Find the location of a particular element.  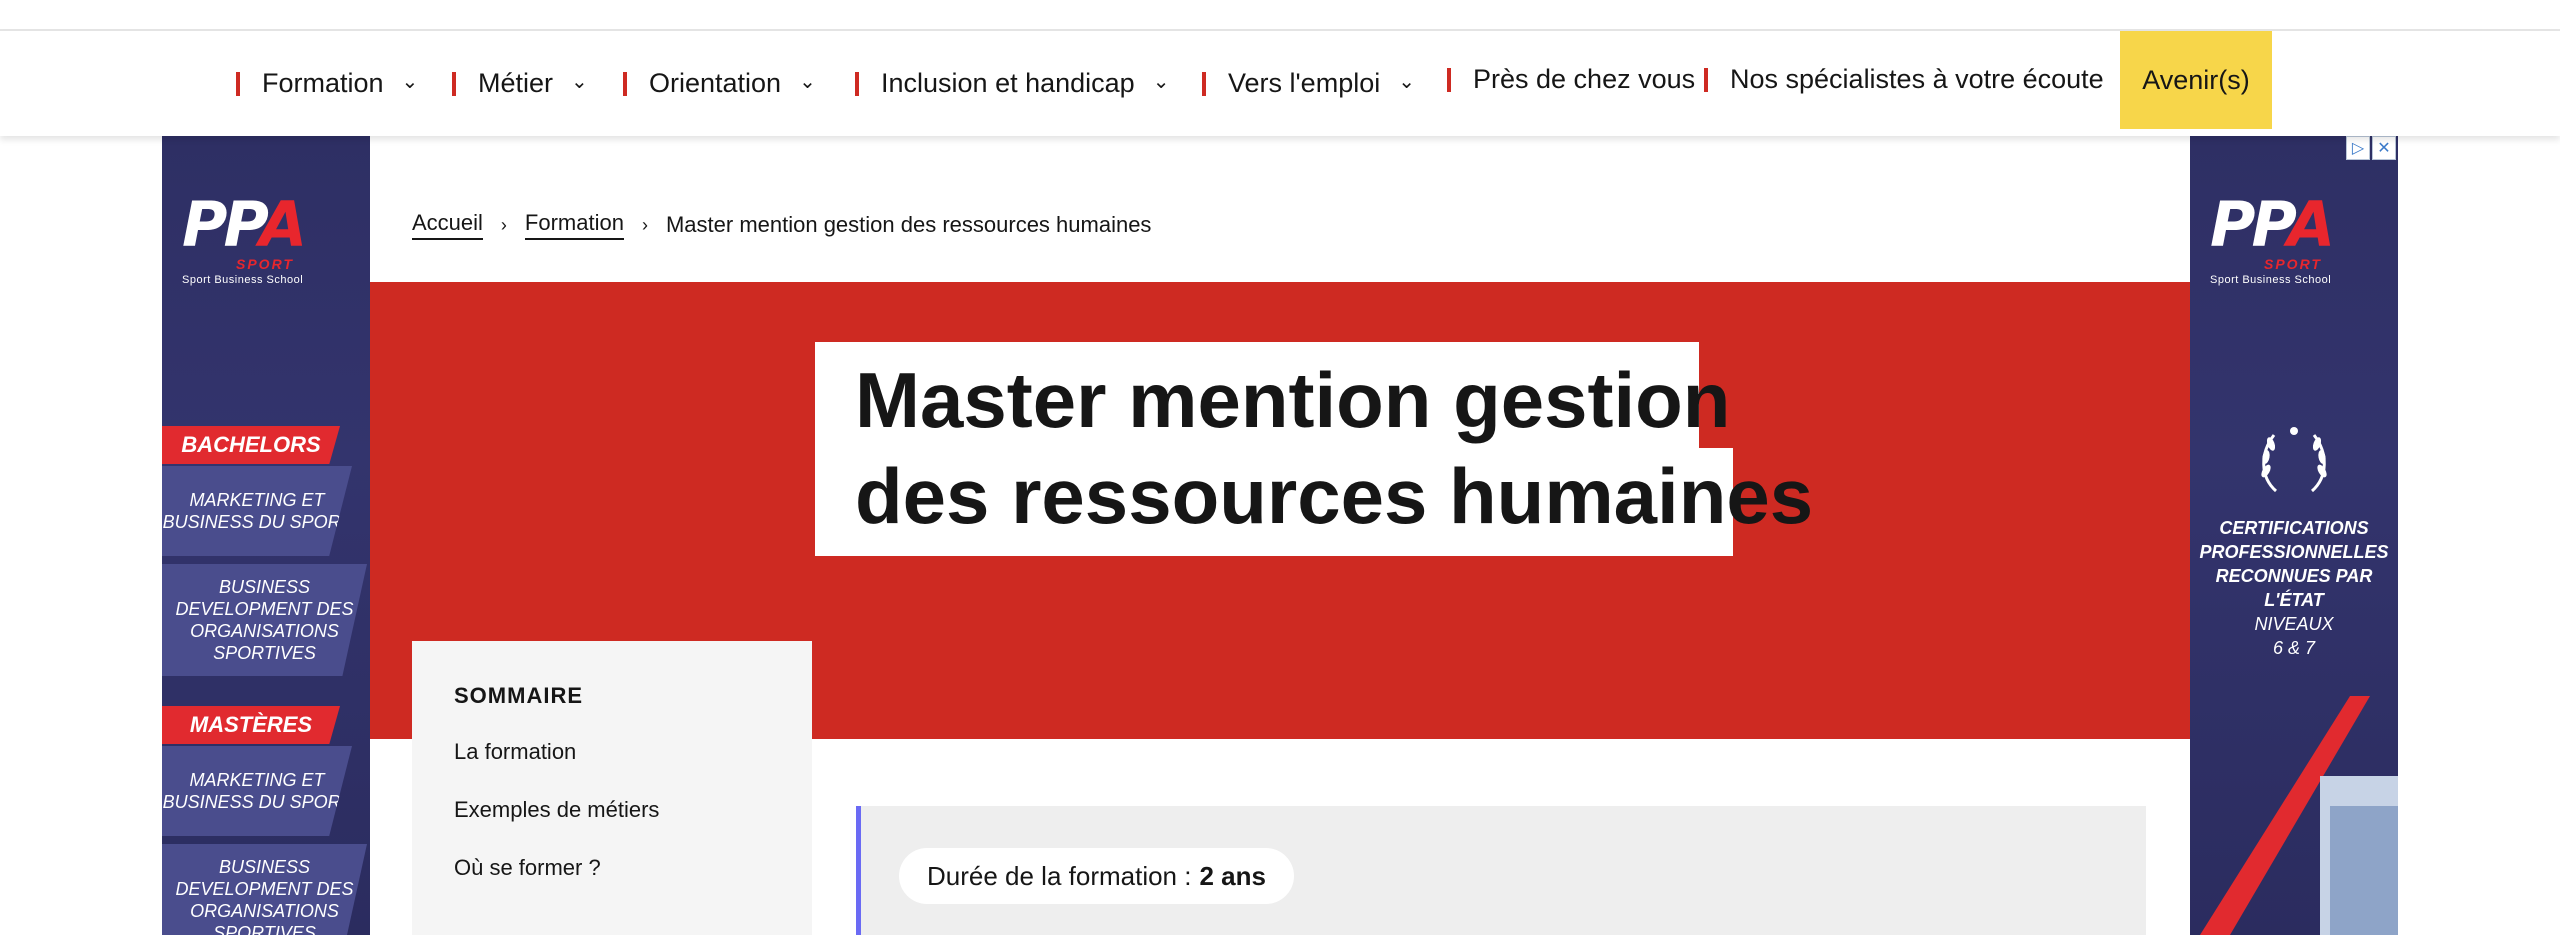

duration-label: Durée de la formation : is located at coordinates (1059, 875).